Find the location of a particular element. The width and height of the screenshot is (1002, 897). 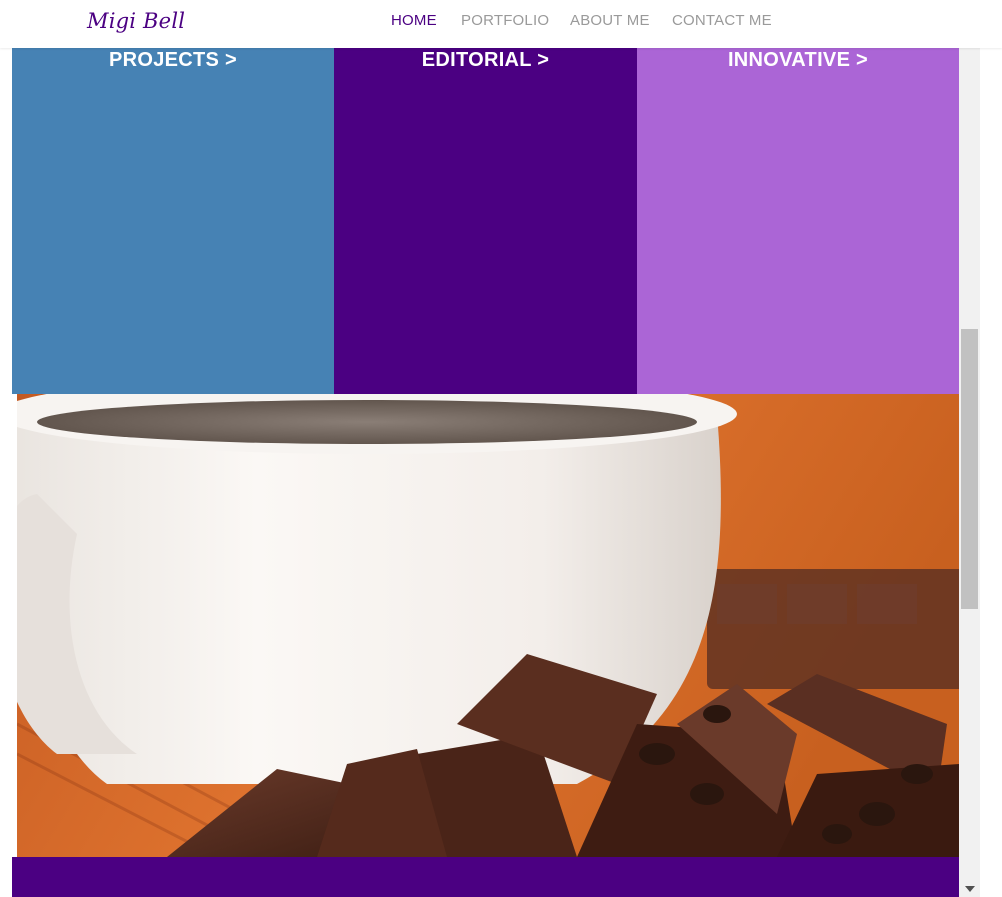

nav-home: HOME is located at coordinates (414, 20).